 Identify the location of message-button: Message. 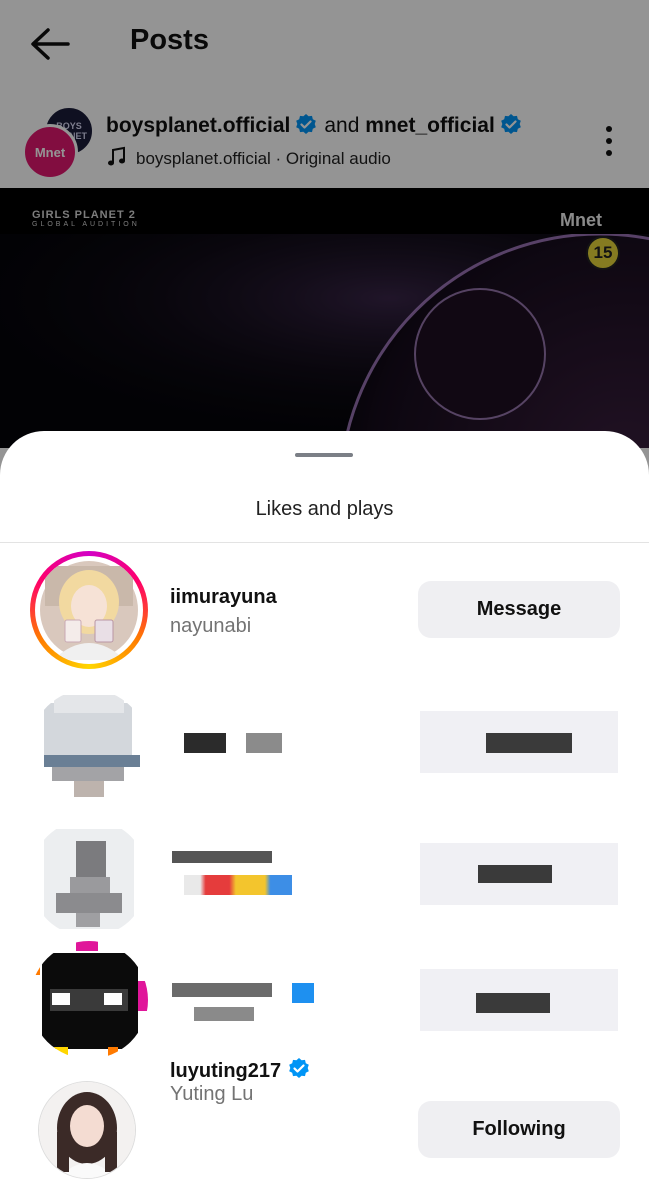
(519, 609).